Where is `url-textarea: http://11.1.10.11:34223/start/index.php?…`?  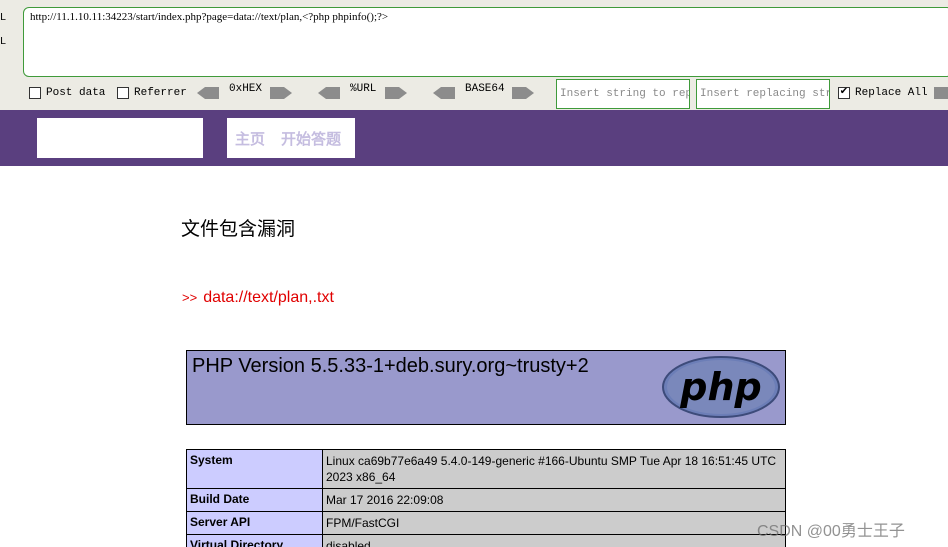
url-textarea: http://11.1.10.11:34223/start/index.php?… is located at coordinates (485, 42).